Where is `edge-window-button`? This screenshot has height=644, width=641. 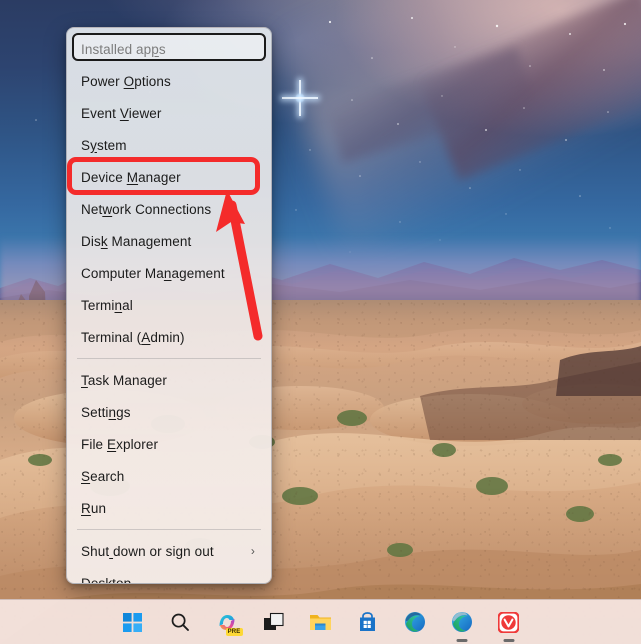
edge-window-button is located at coordinates (462, 624).